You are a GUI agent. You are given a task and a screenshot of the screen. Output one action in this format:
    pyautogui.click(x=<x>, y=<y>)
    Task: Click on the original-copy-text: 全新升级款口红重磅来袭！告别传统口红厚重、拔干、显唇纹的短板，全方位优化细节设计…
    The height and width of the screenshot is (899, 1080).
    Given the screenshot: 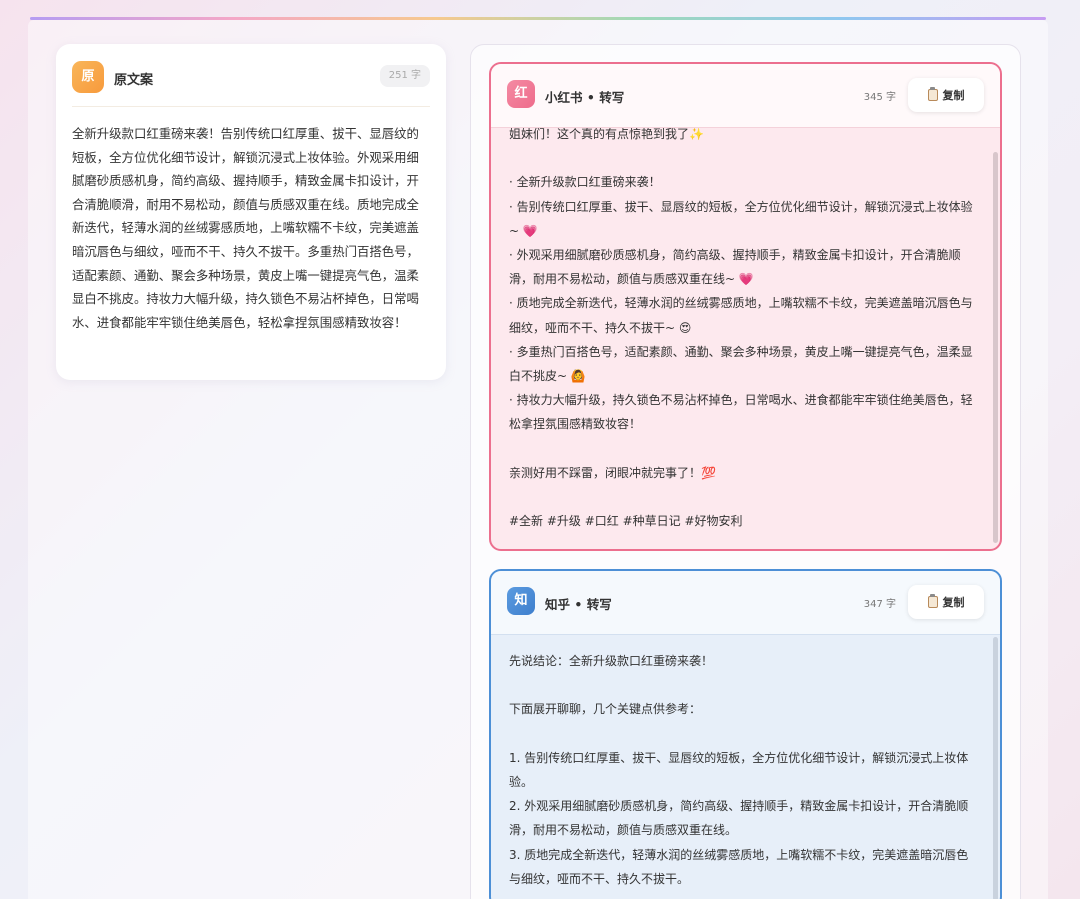 What is the action you would take?
    pyautogui.click(x=245, y=228)
    